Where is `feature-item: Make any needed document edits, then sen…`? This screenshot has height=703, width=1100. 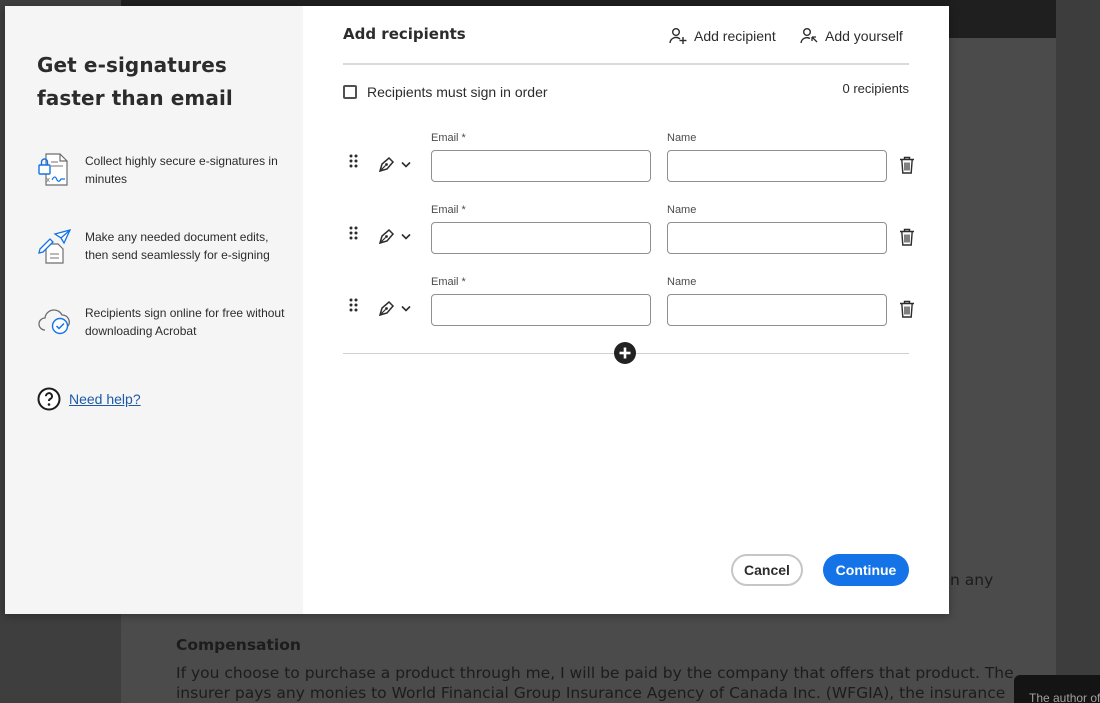 feature-item: Make any needed document edits, then sen… is located at coordinates (162, 248).